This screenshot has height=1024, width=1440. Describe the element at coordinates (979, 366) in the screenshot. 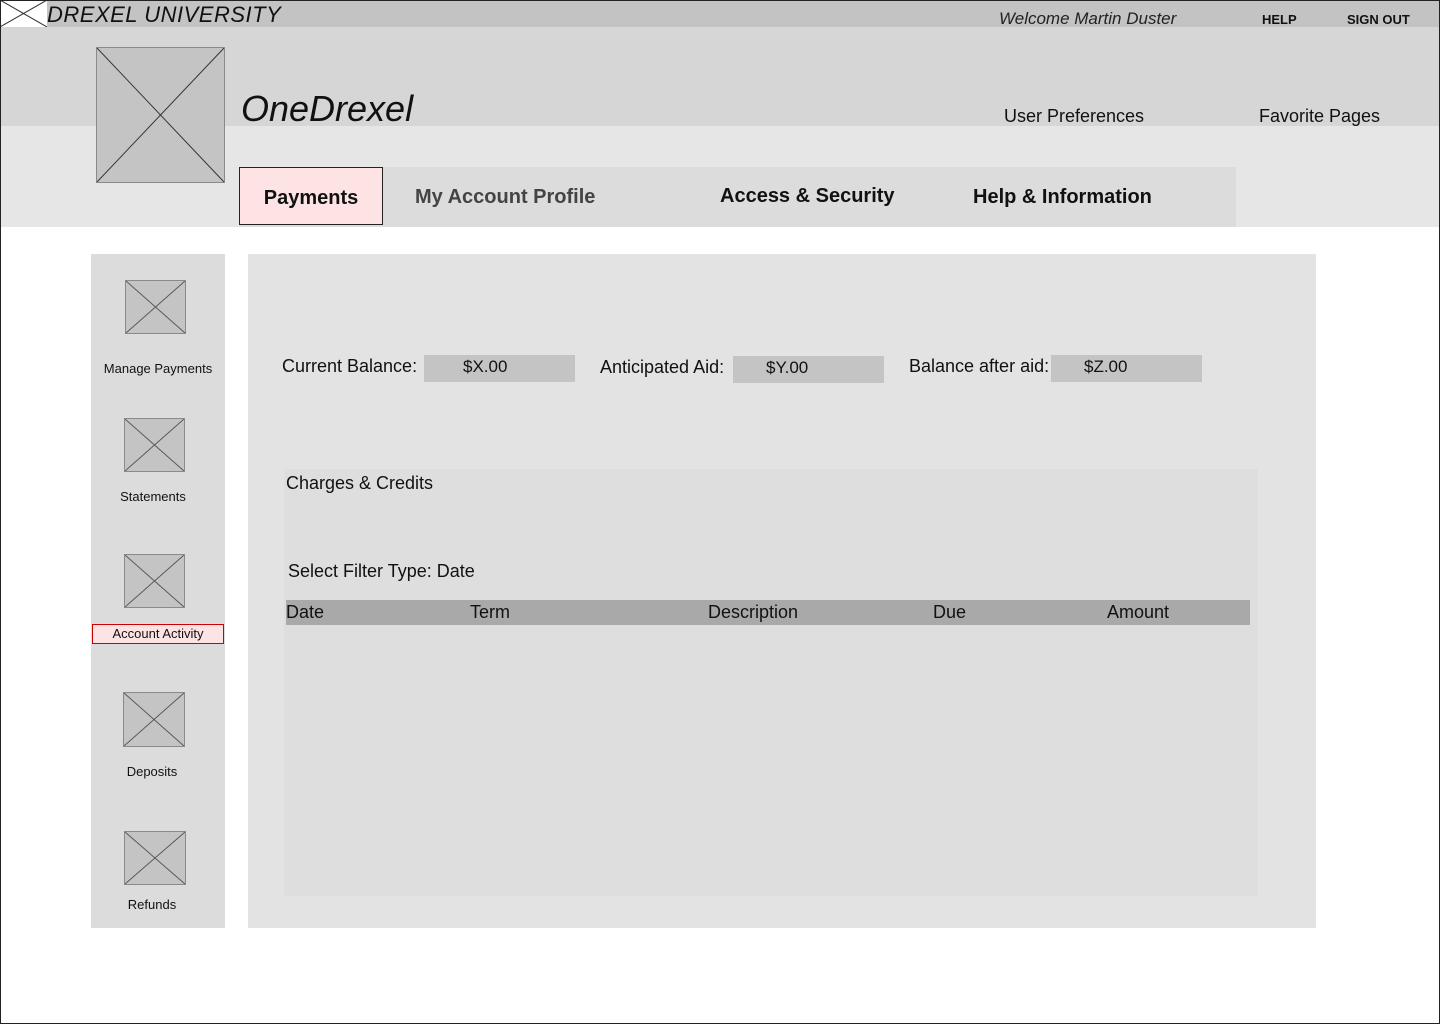

I see `balance-after-aid-label: Balance after aid:` at that location.